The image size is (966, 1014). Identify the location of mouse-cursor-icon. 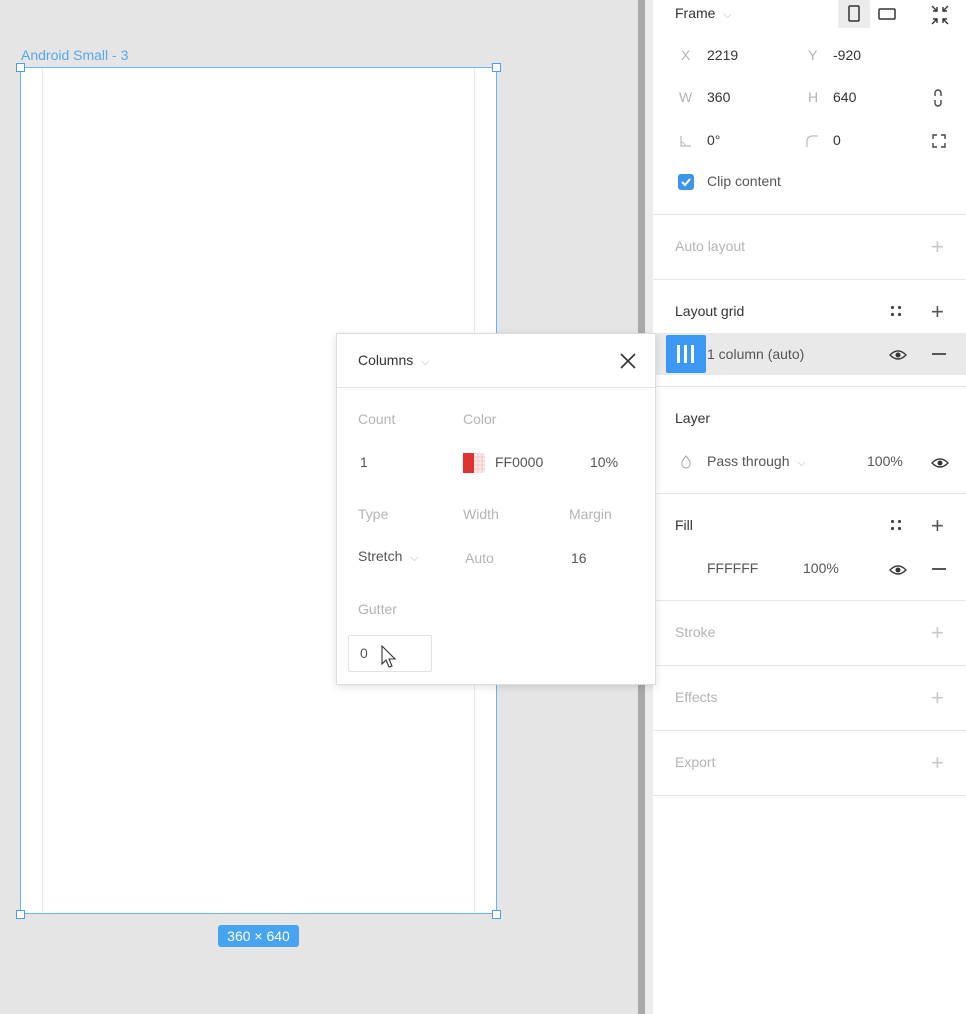
(389, 658).